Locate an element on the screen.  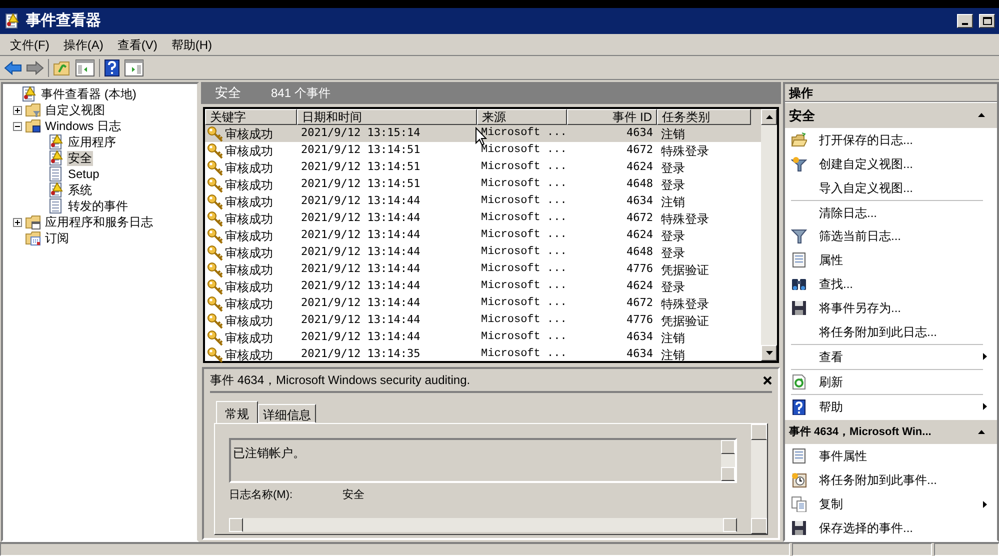
tree-item: 事件查看器 (本地) is located at coordinates (89, 94).